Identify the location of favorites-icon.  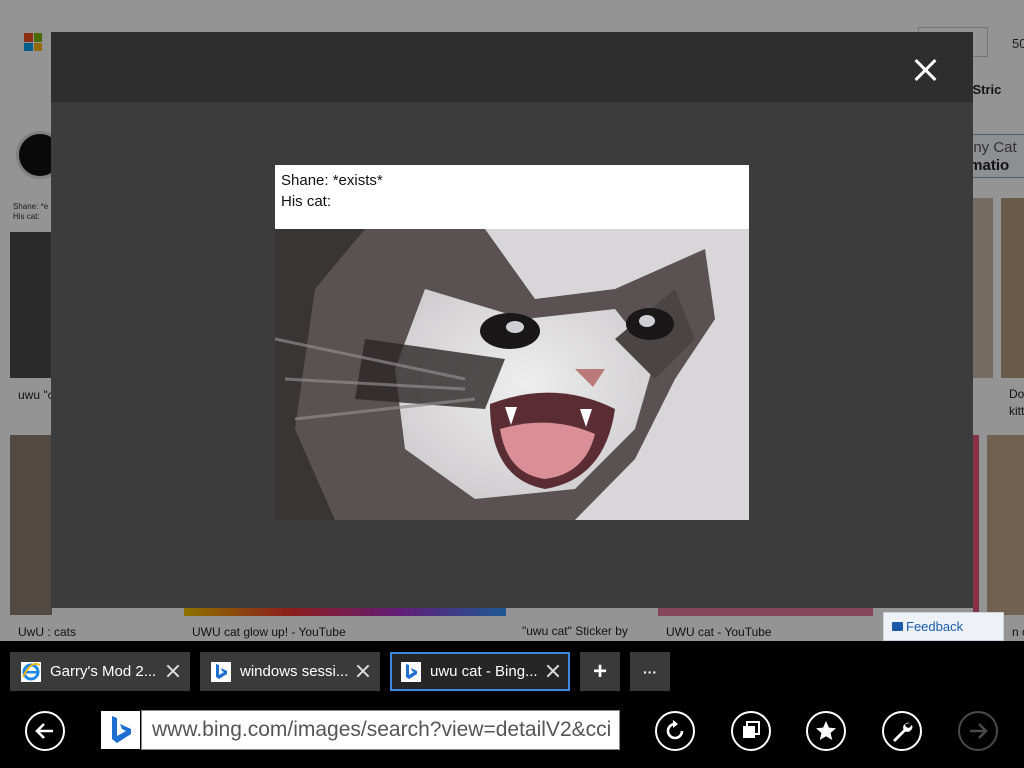
(826, 730).